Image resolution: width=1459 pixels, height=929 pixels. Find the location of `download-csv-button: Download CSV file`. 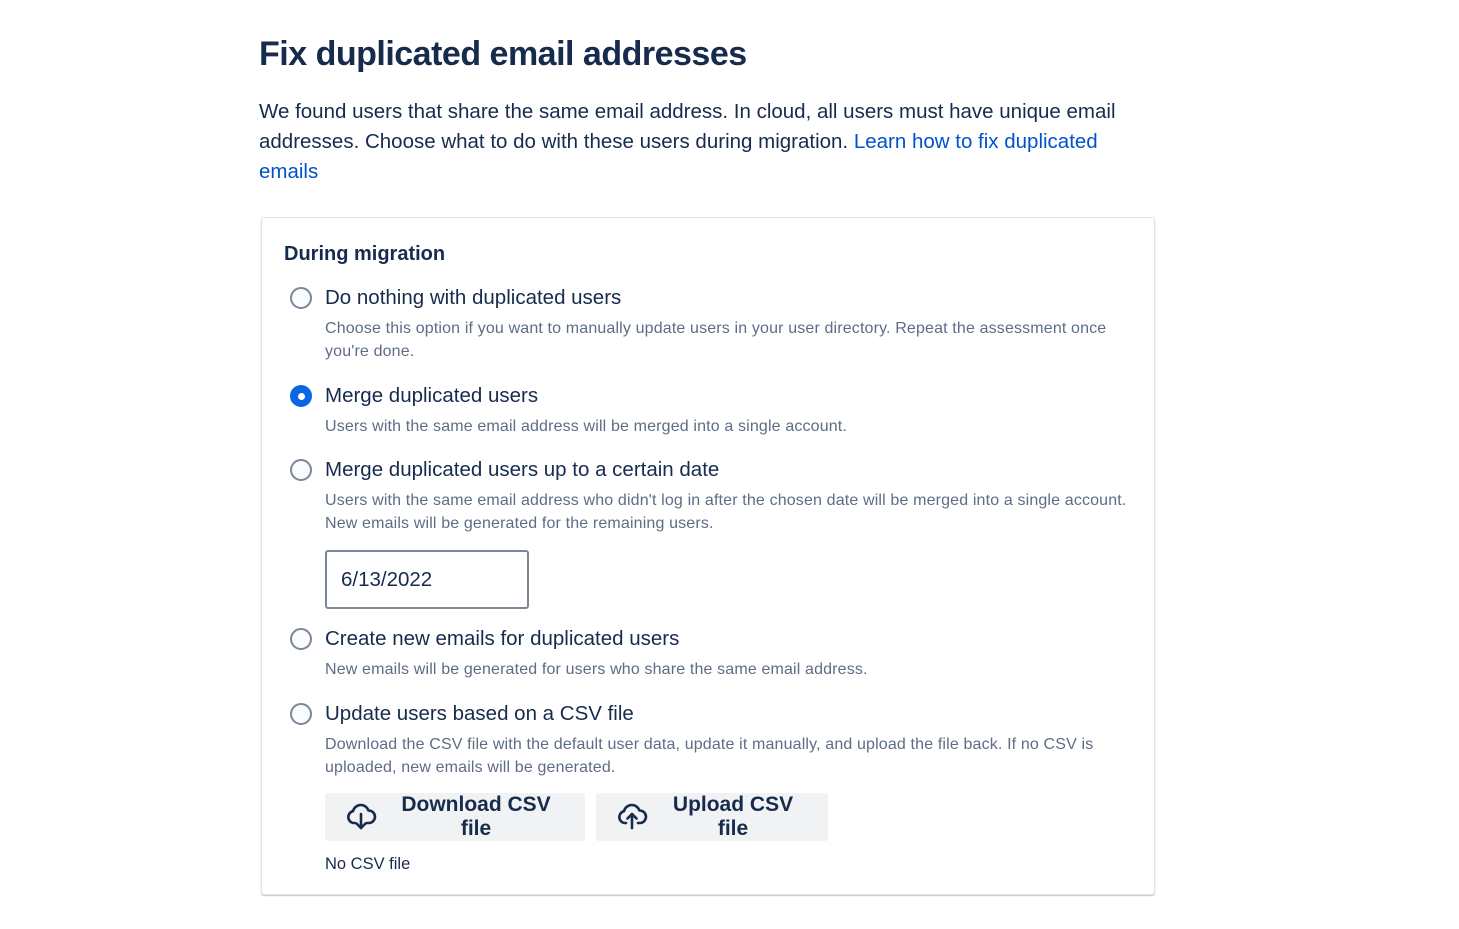

download-csv-button: Download CSV file is located at coordinates (455, 817).